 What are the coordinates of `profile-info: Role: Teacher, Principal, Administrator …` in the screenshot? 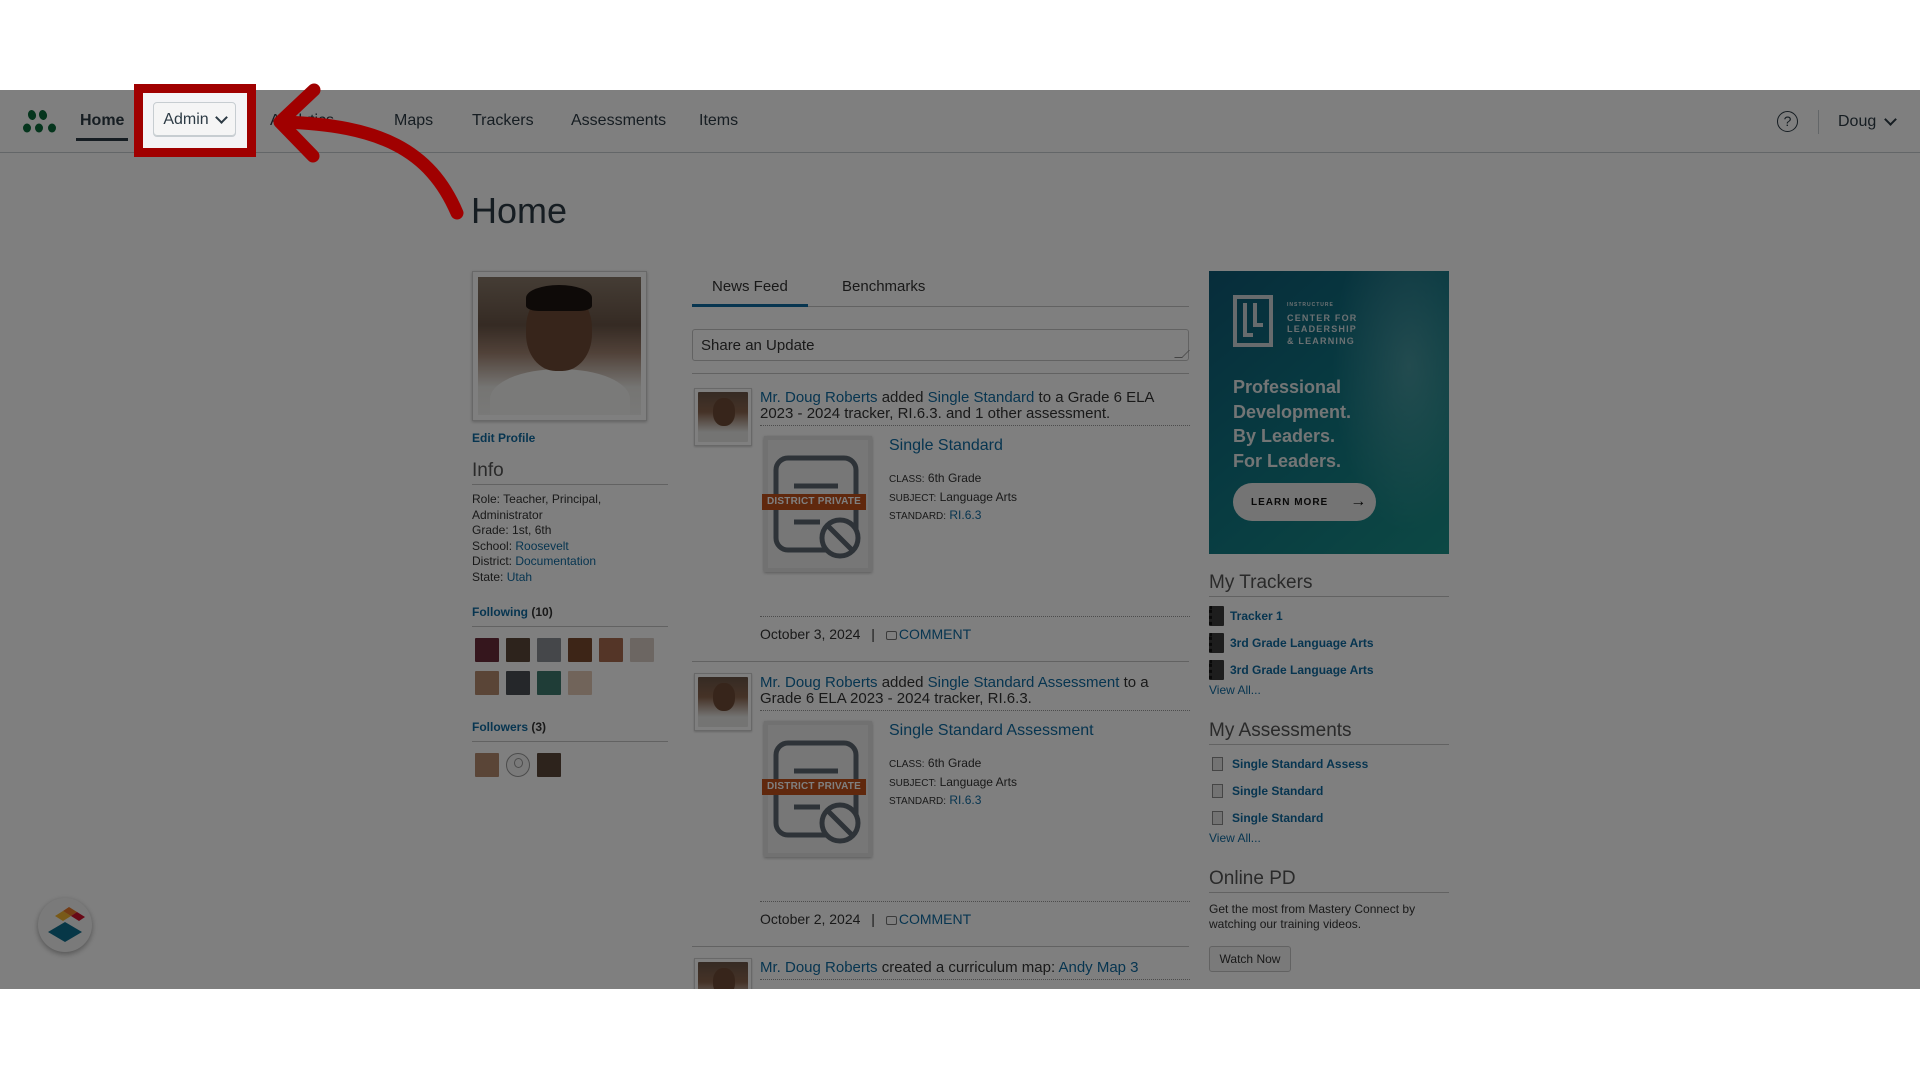 It's located at (572, 538).